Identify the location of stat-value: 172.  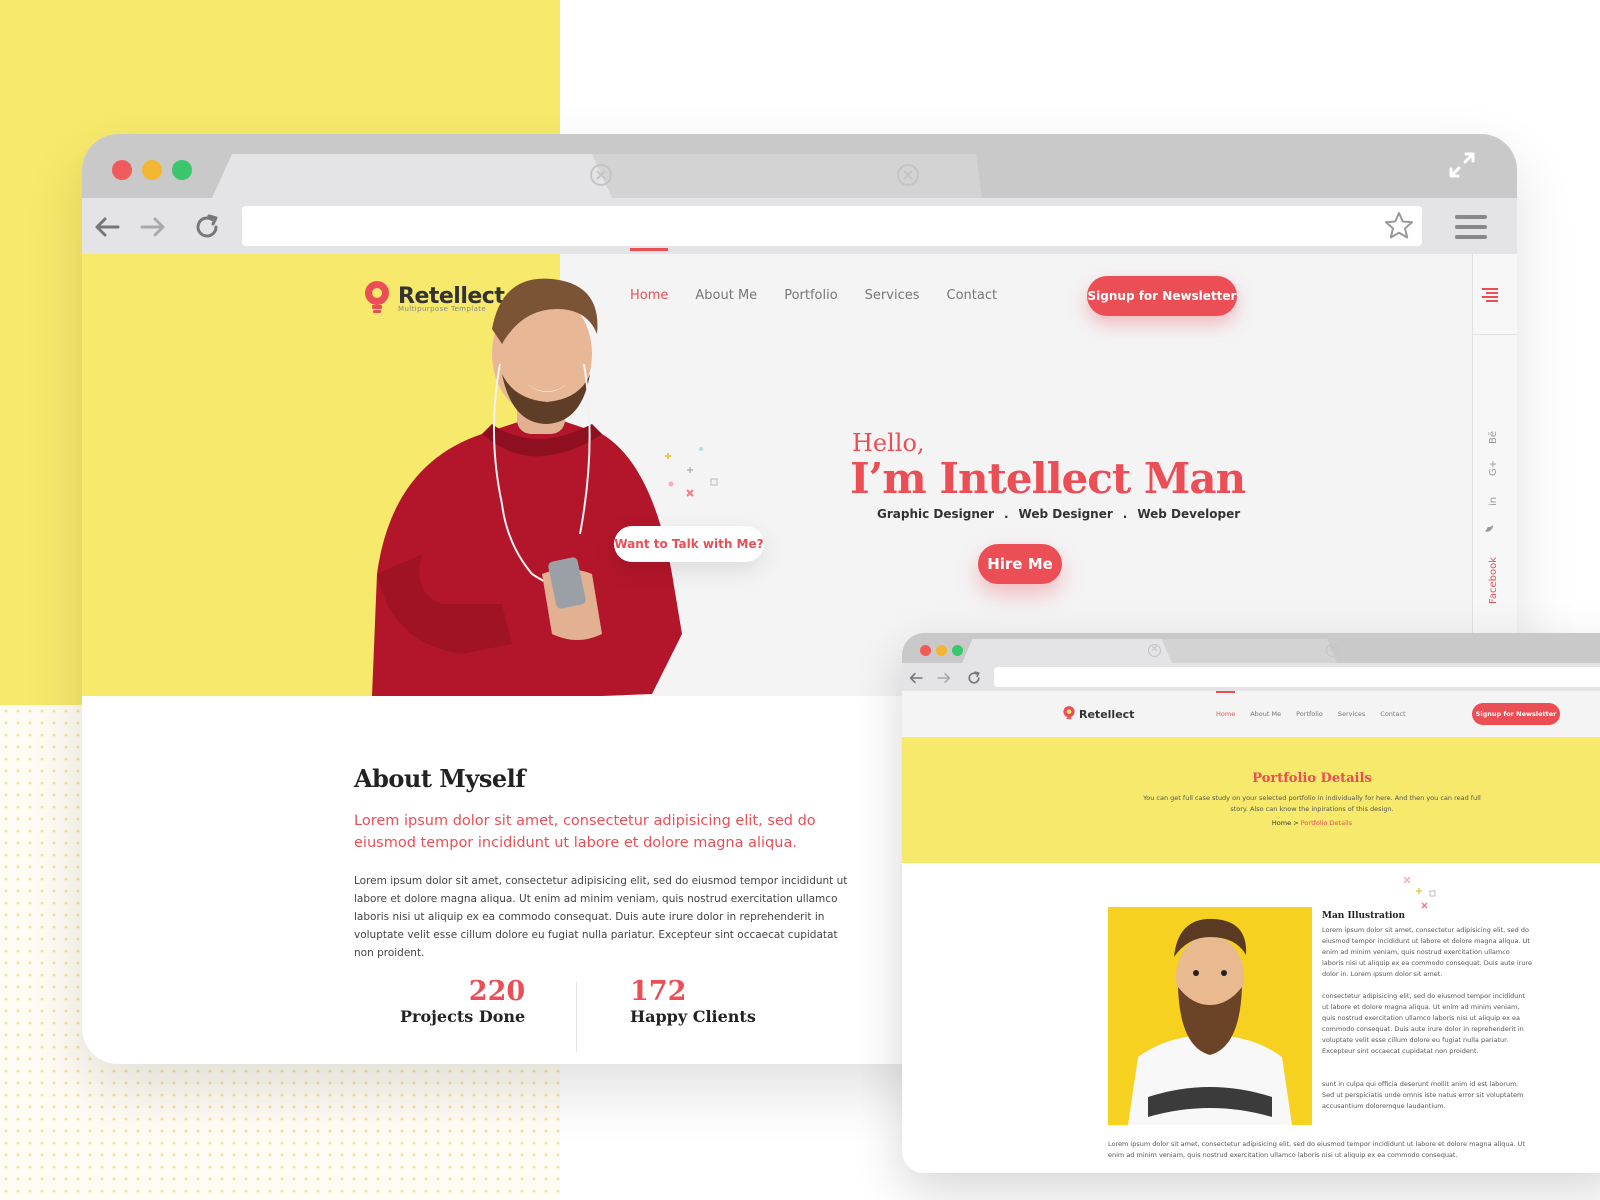
(658, 991).